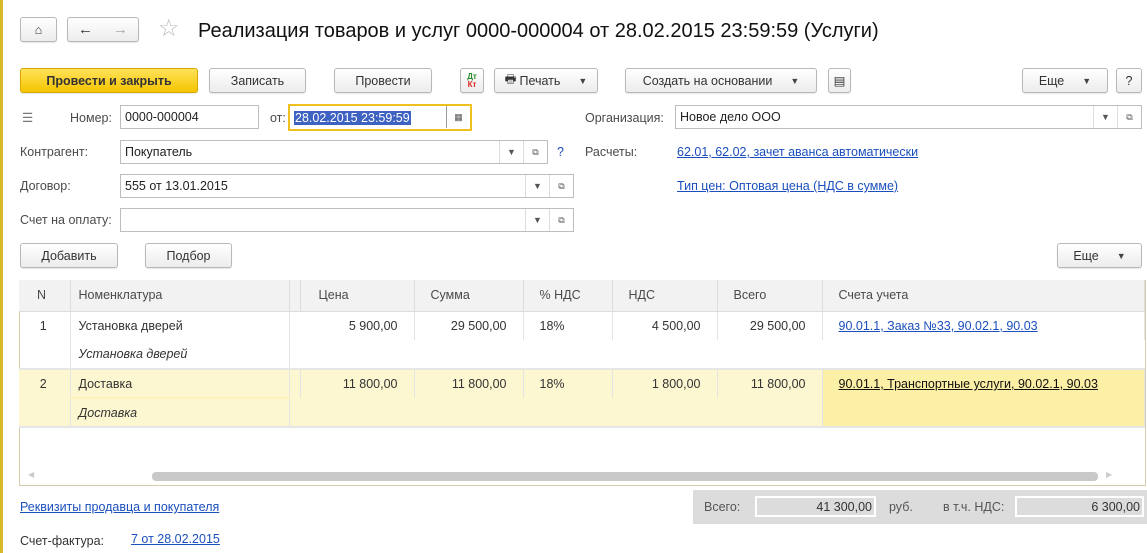  What do you see at coordinates (665, 325) in the screenshot?
I see `row-vat: 4 500,00` at bounding box center [665, 325].